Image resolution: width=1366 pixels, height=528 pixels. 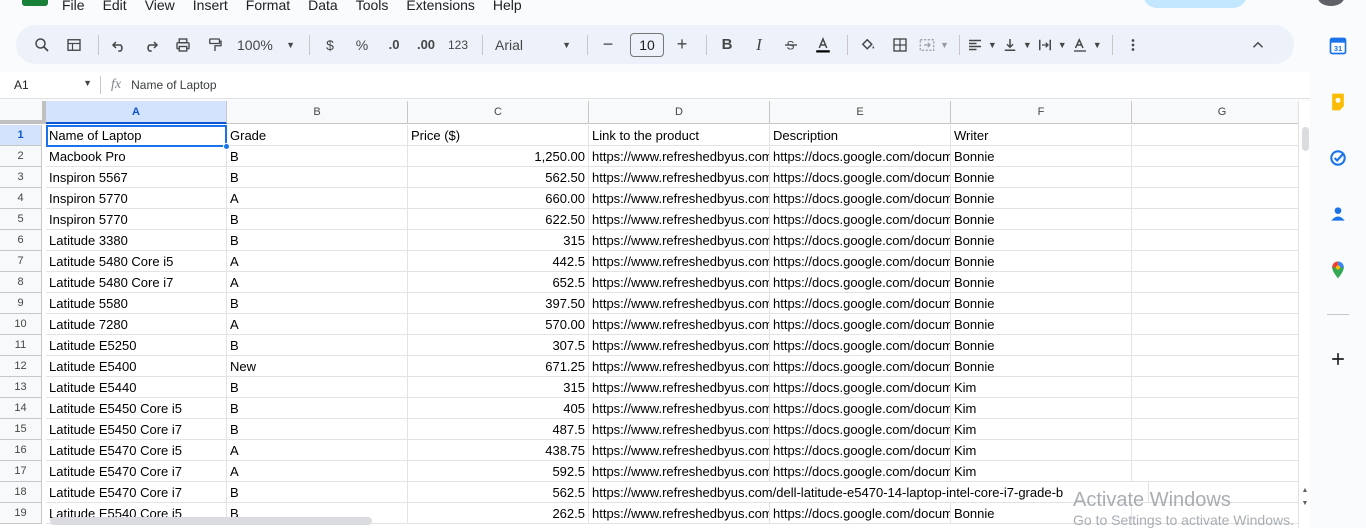 I want to click on cell-name: Macbook Pro, so click(x=136, y=156).